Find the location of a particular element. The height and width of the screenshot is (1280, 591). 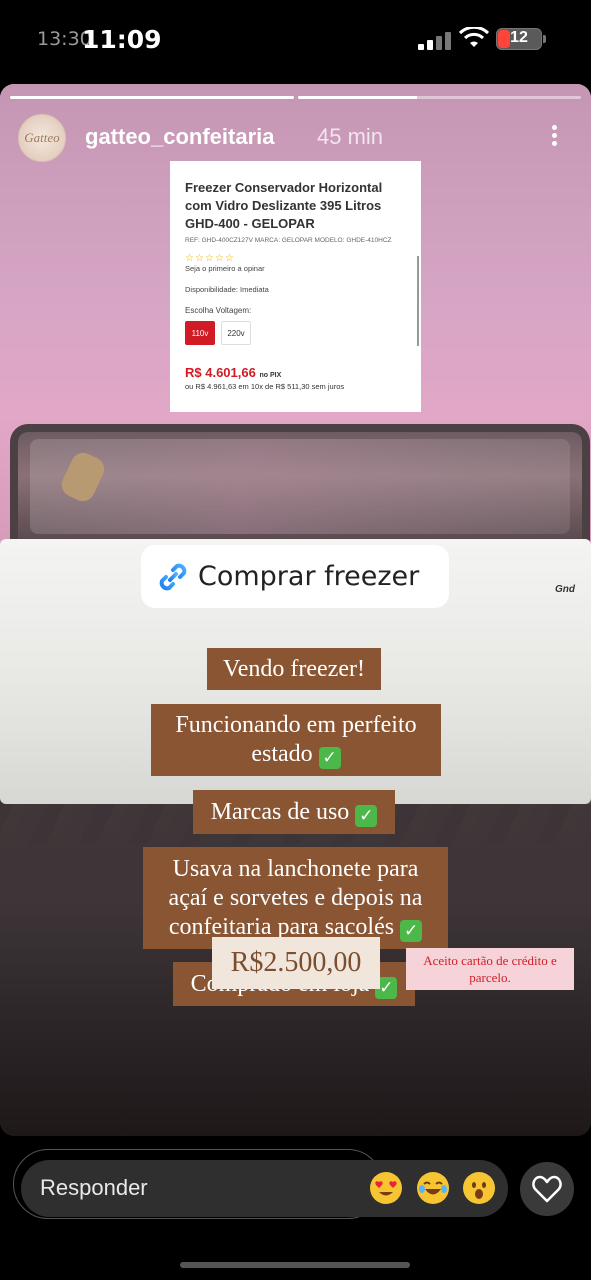

caption-text: estado is located at coordinates (282, 754).